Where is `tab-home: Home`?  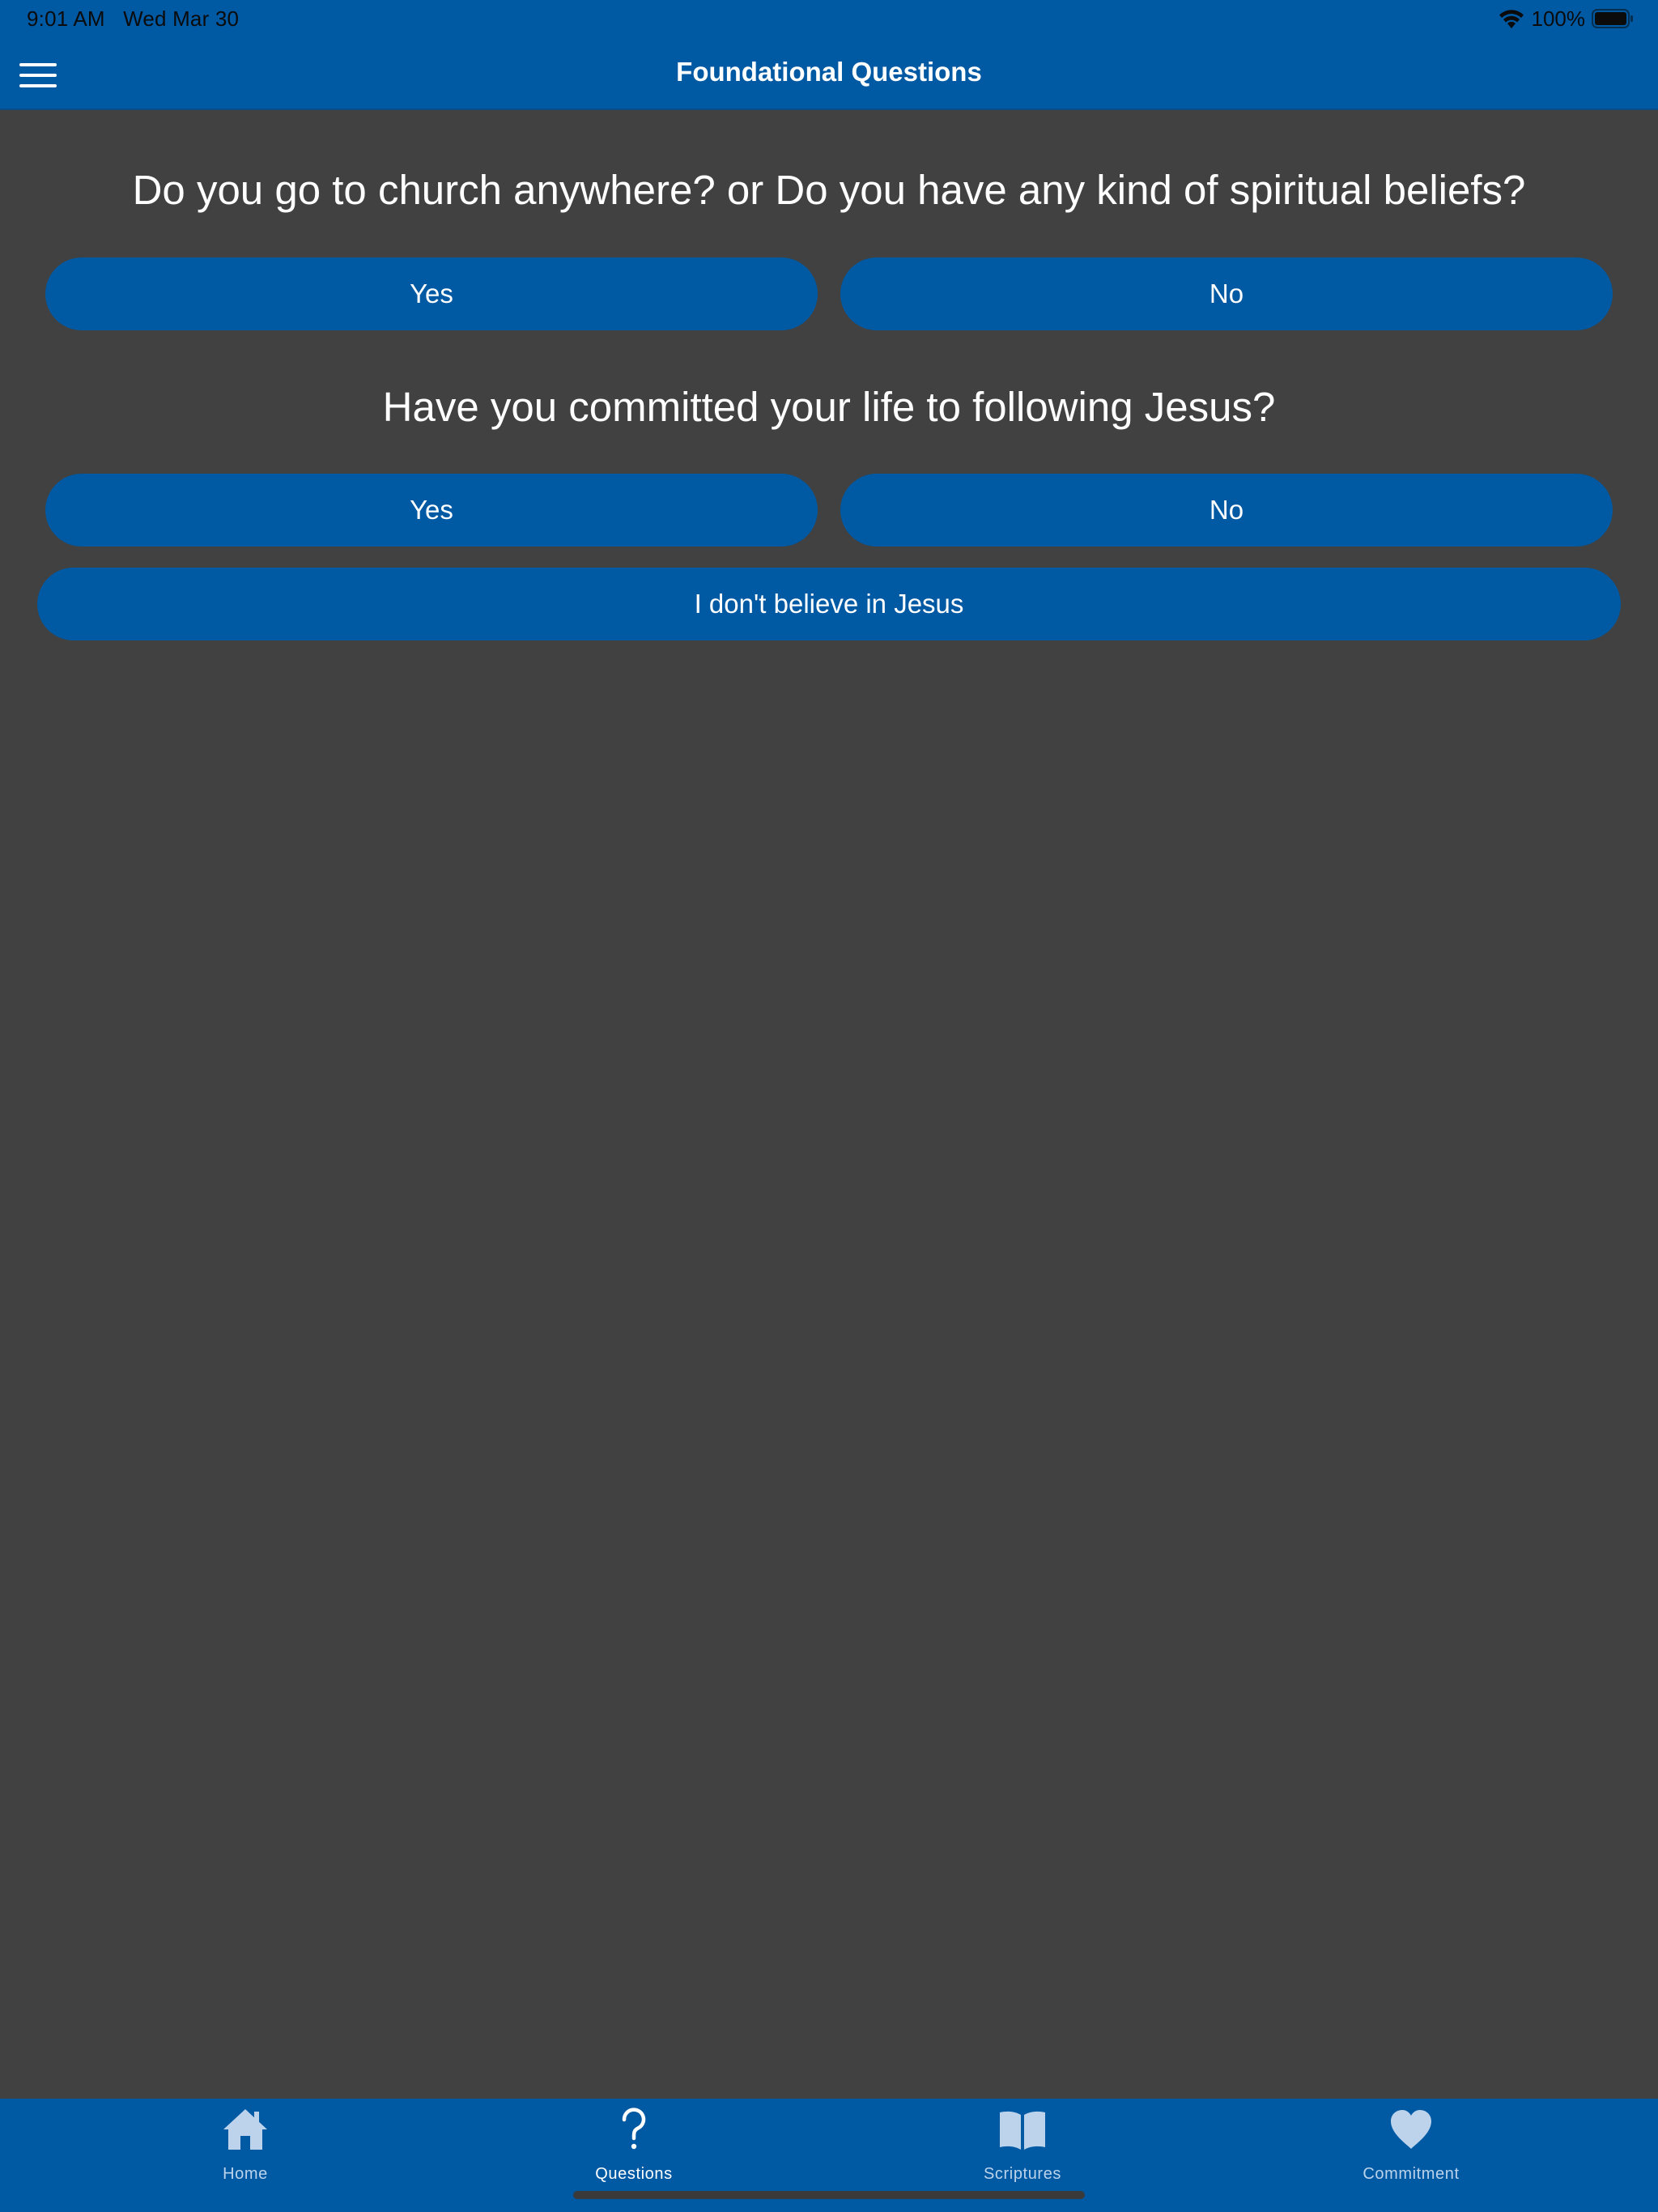 tab-home: Home is located at coordinates (245, 2144).